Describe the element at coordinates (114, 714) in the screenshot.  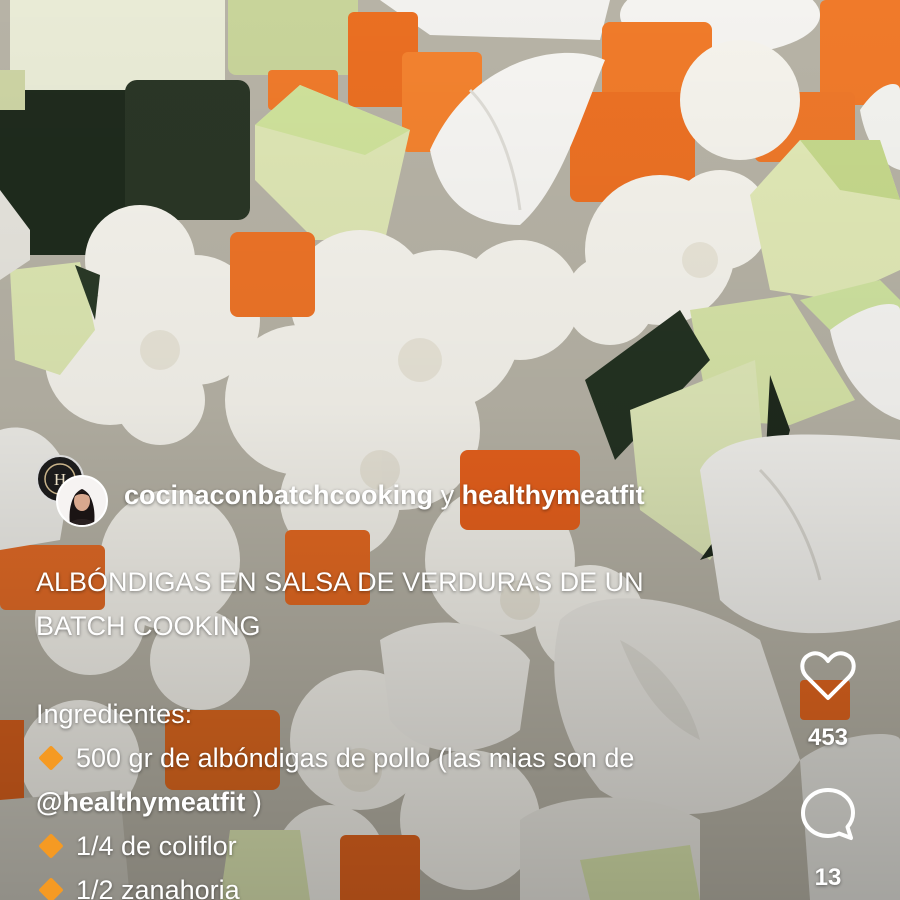
I see `ingredients-heading: Ingredientes:` at that location.